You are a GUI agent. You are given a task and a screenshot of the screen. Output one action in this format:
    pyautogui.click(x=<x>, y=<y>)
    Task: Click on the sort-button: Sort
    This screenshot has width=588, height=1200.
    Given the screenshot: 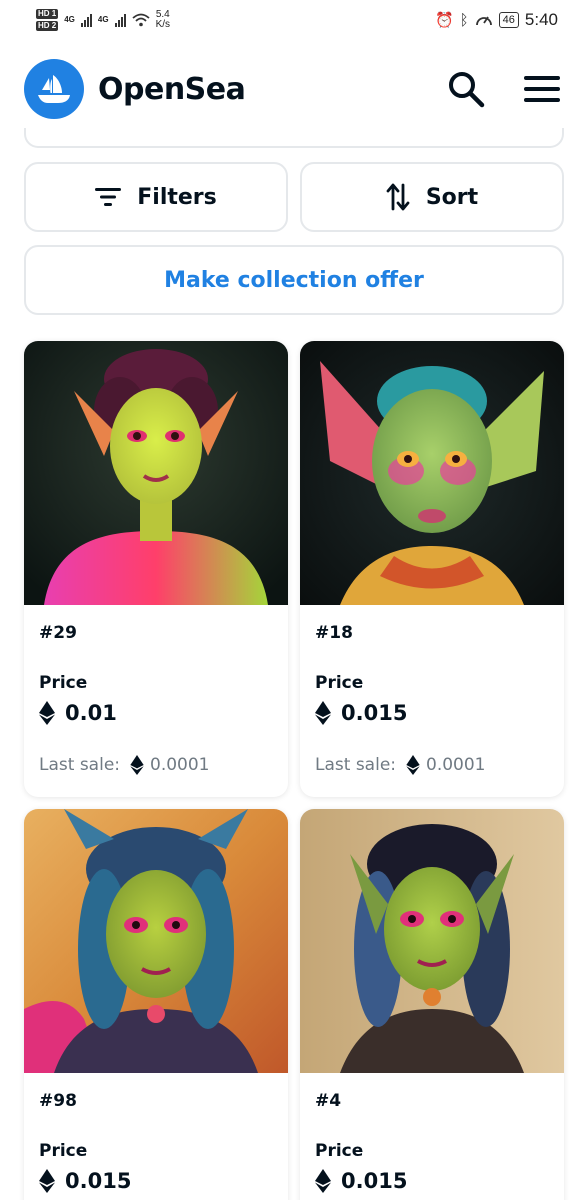 What is the action you would take?
    pyautogui.click(x=432, y=197)
    